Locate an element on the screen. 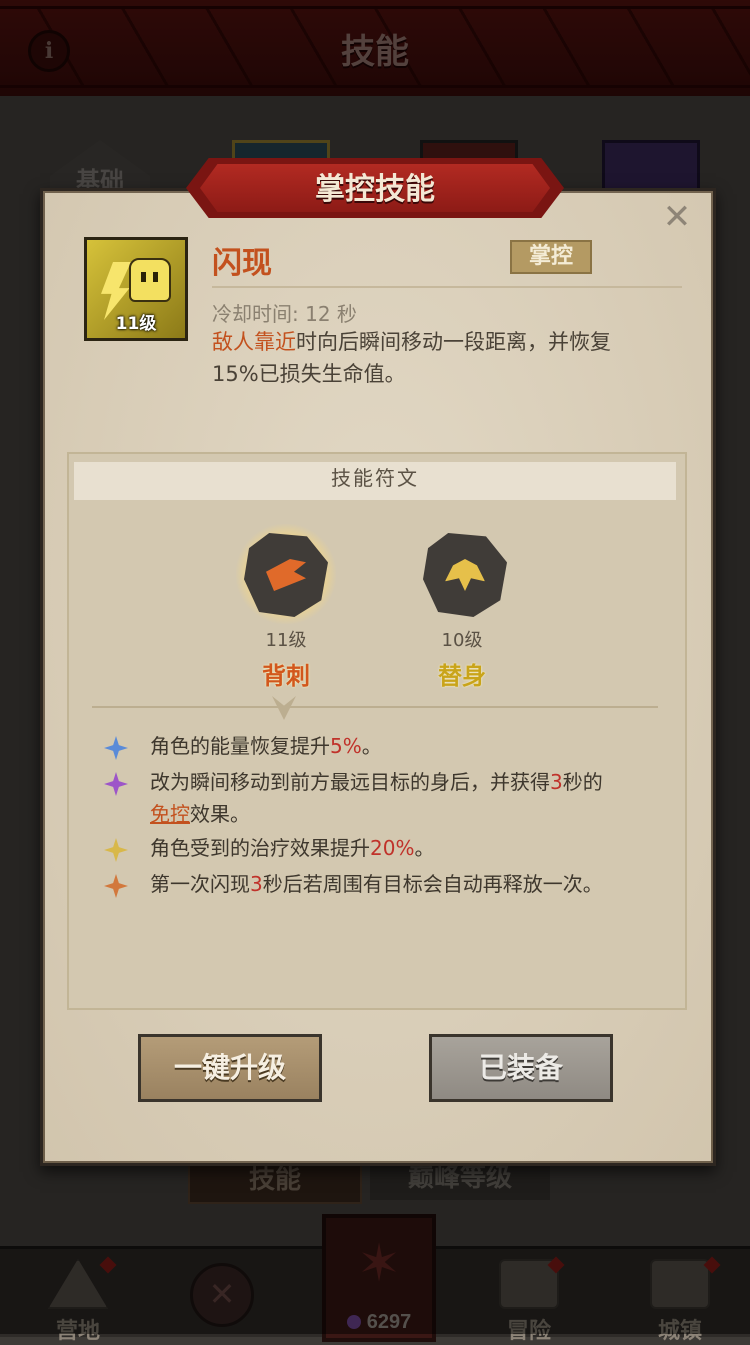  effect-value: 20% is located at coordinates (392, 848).